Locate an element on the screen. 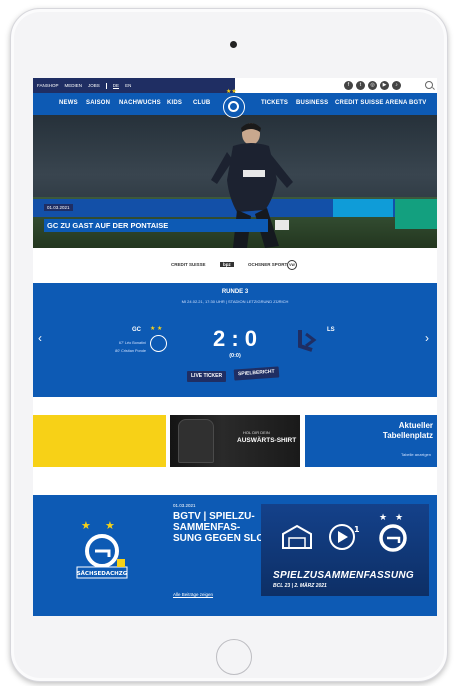 Image resolution: width=456 pixels, height=686 pixels. nav-kids: KIDS is located at coordinates (174, 103).